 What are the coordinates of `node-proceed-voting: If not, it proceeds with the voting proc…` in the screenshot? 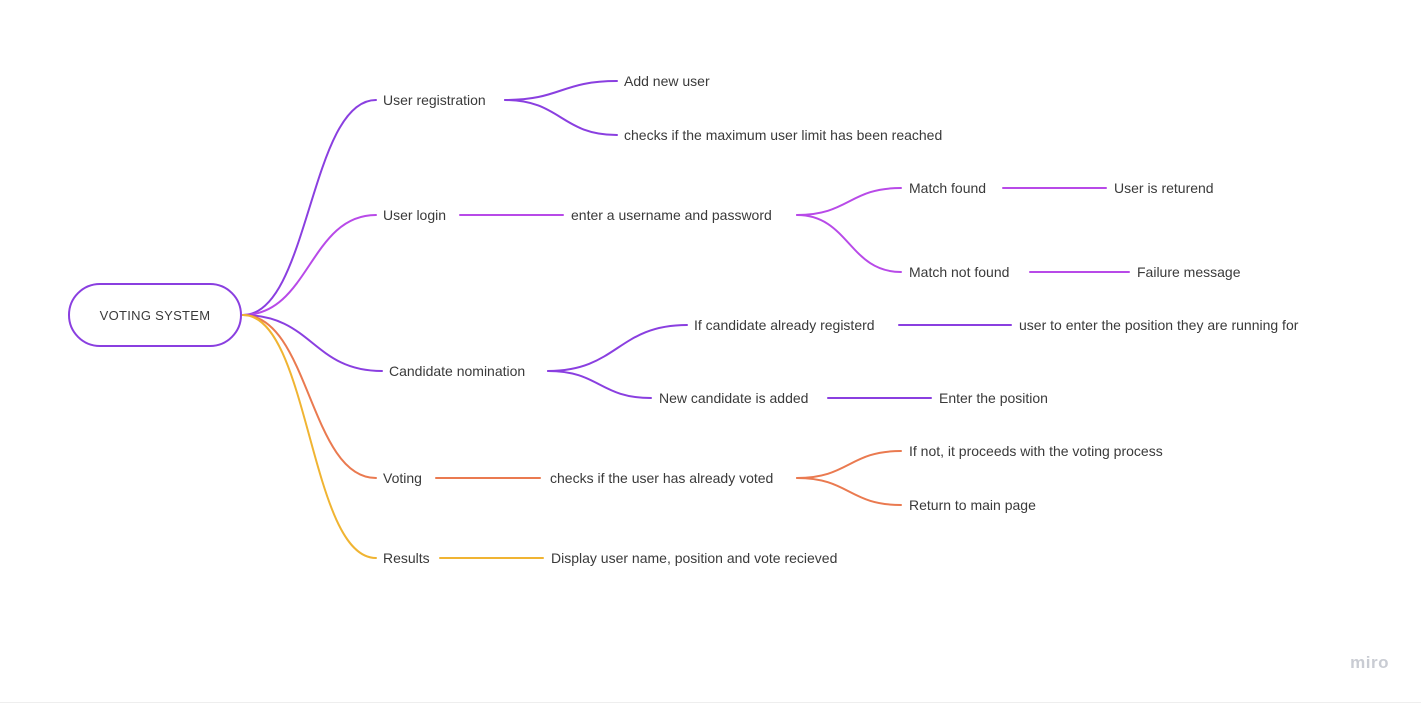 It's located at (1036, 451).